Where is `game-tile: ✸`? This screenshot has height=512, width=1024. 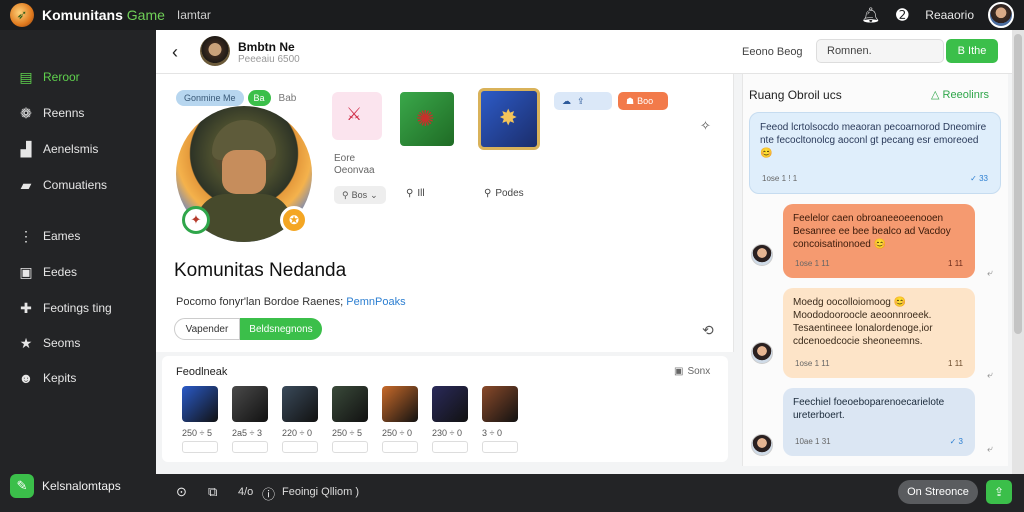 game-tile: ✸ is located at coordinates (509, 119).